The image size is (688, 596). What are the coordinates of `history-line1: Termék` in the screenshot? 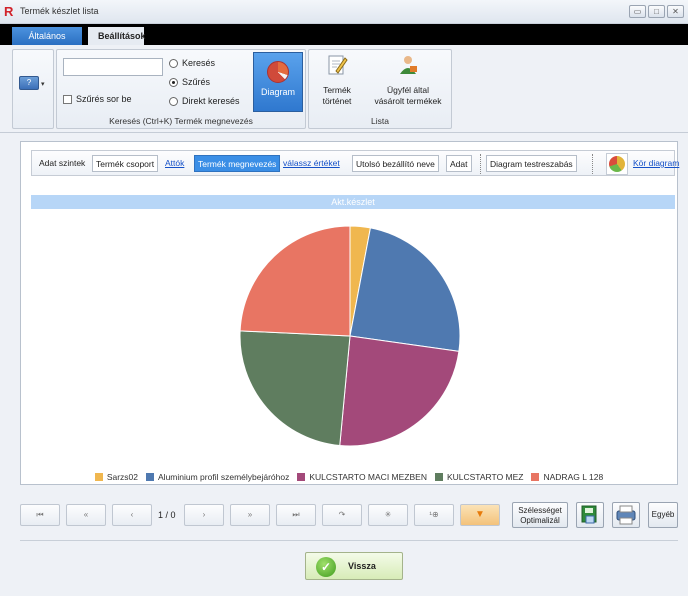 It's located at (337, 90).